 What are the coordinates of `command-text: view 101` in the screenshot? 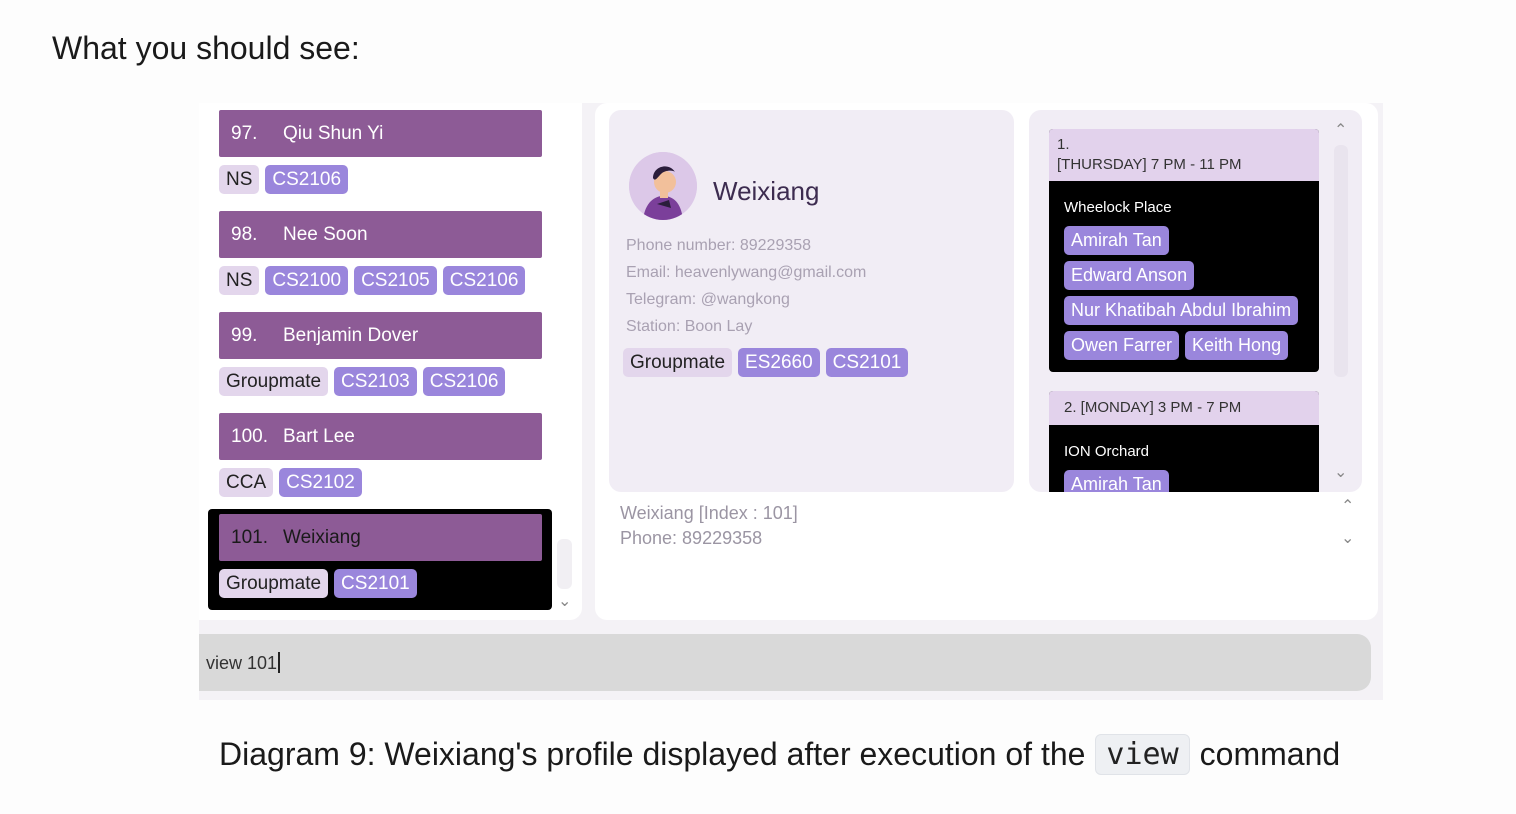 It's located at (243, 663).